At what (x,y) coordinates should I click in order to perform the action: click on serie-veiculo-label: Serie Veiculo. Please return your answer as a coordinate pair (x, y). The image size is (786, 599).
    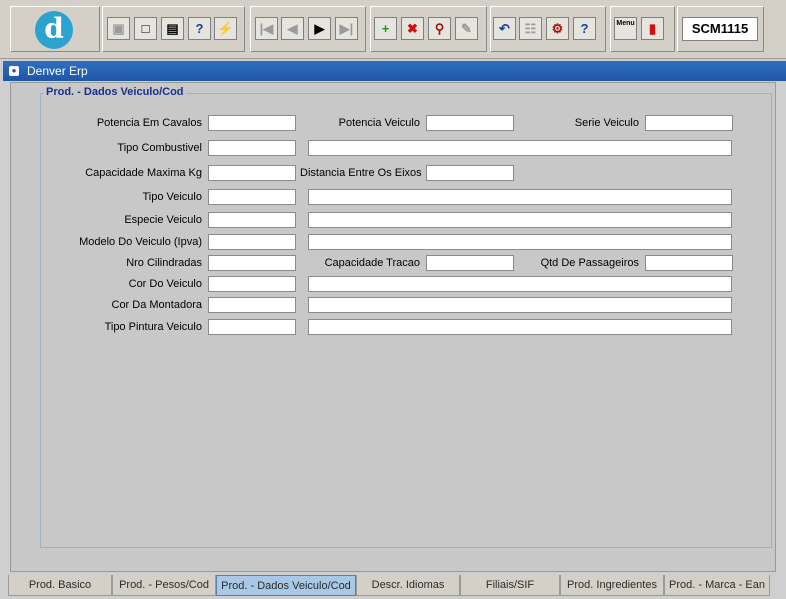
    Looking at the image, I should click on (606, 123).